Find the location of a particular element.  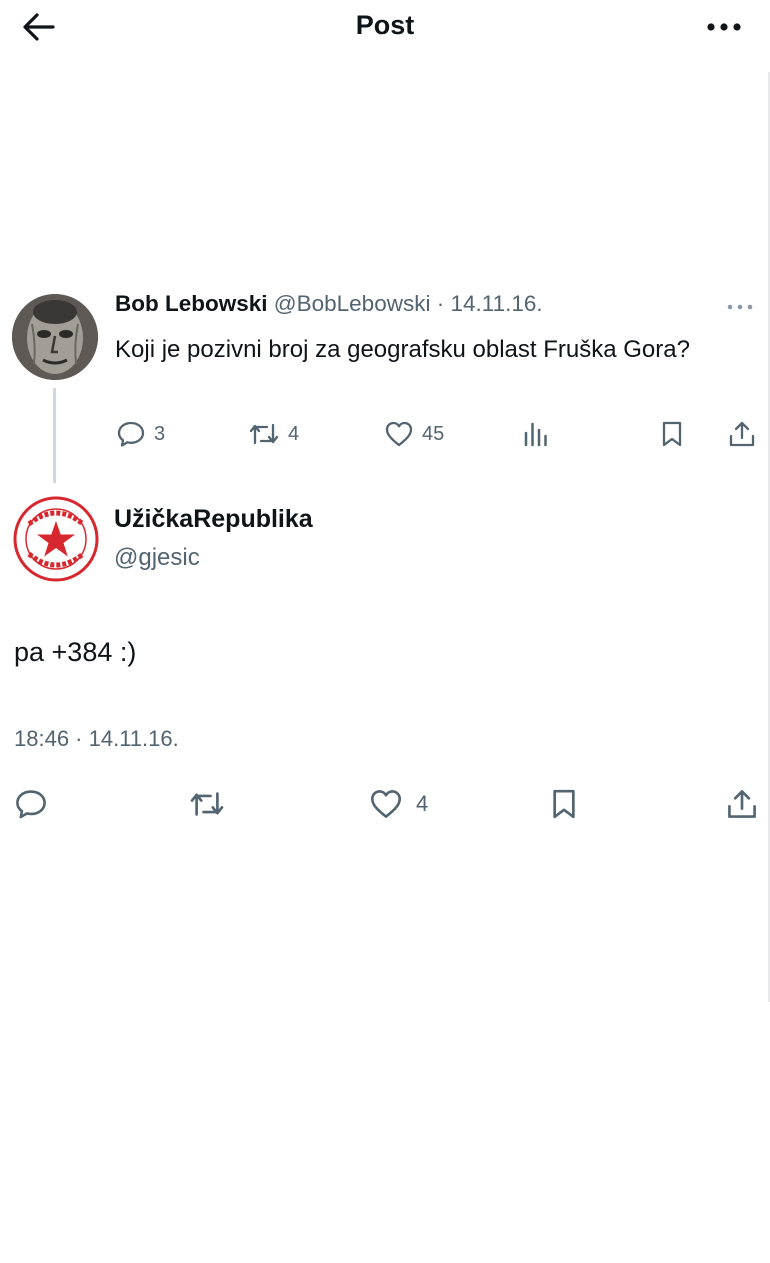

top-bar: Post is located at coordinates (385, 29).